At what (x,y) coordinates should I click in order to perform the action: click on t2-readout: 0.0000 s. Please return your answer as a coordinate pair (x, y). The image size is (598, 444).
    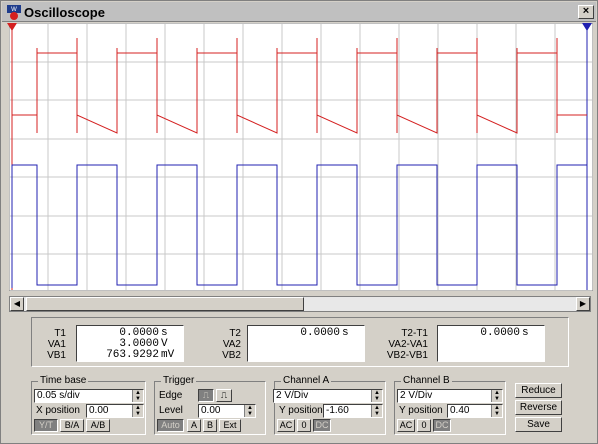
    Looking at the image, I should click on (306, 343).